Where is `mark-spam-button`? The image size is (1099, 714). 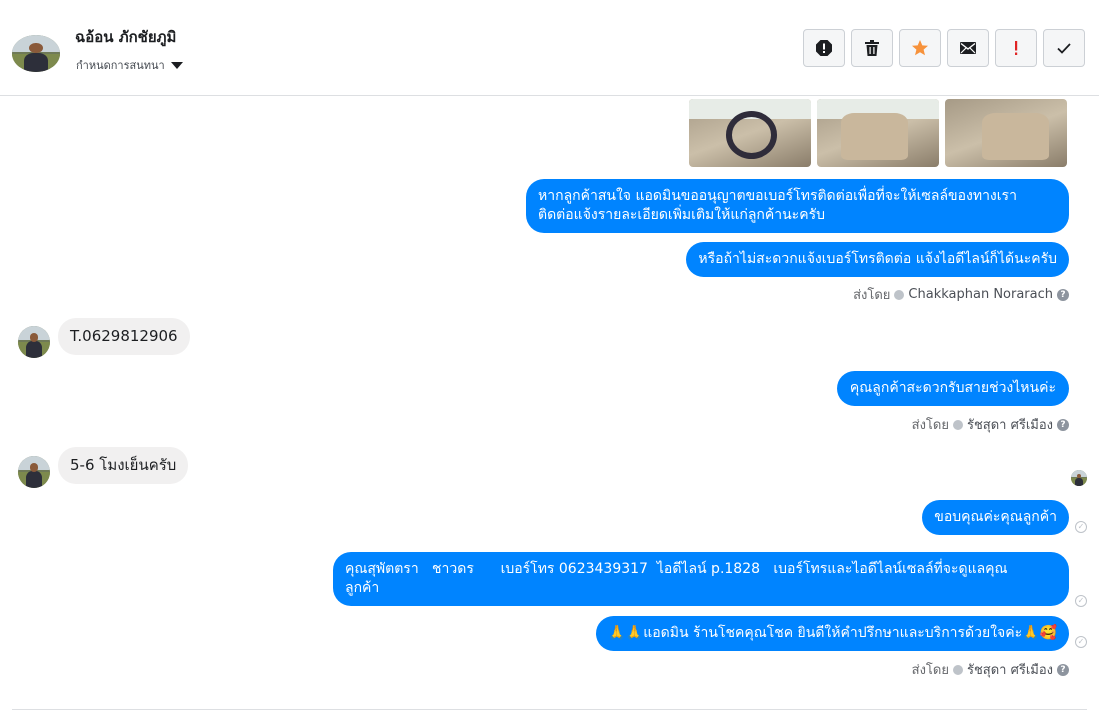
mark-spam-button is located at coordinates (824, 48).